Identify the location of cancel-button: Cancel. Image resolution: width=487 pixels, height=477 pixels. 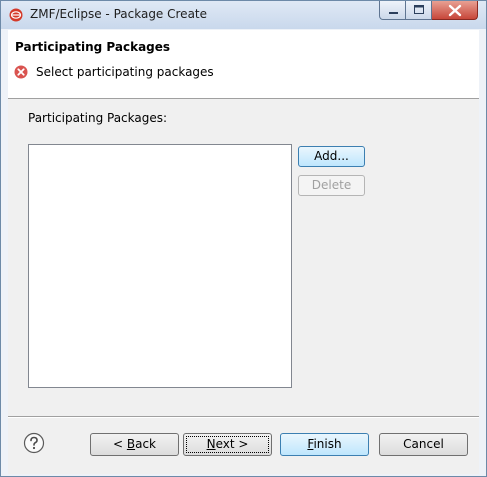
(423, 444).